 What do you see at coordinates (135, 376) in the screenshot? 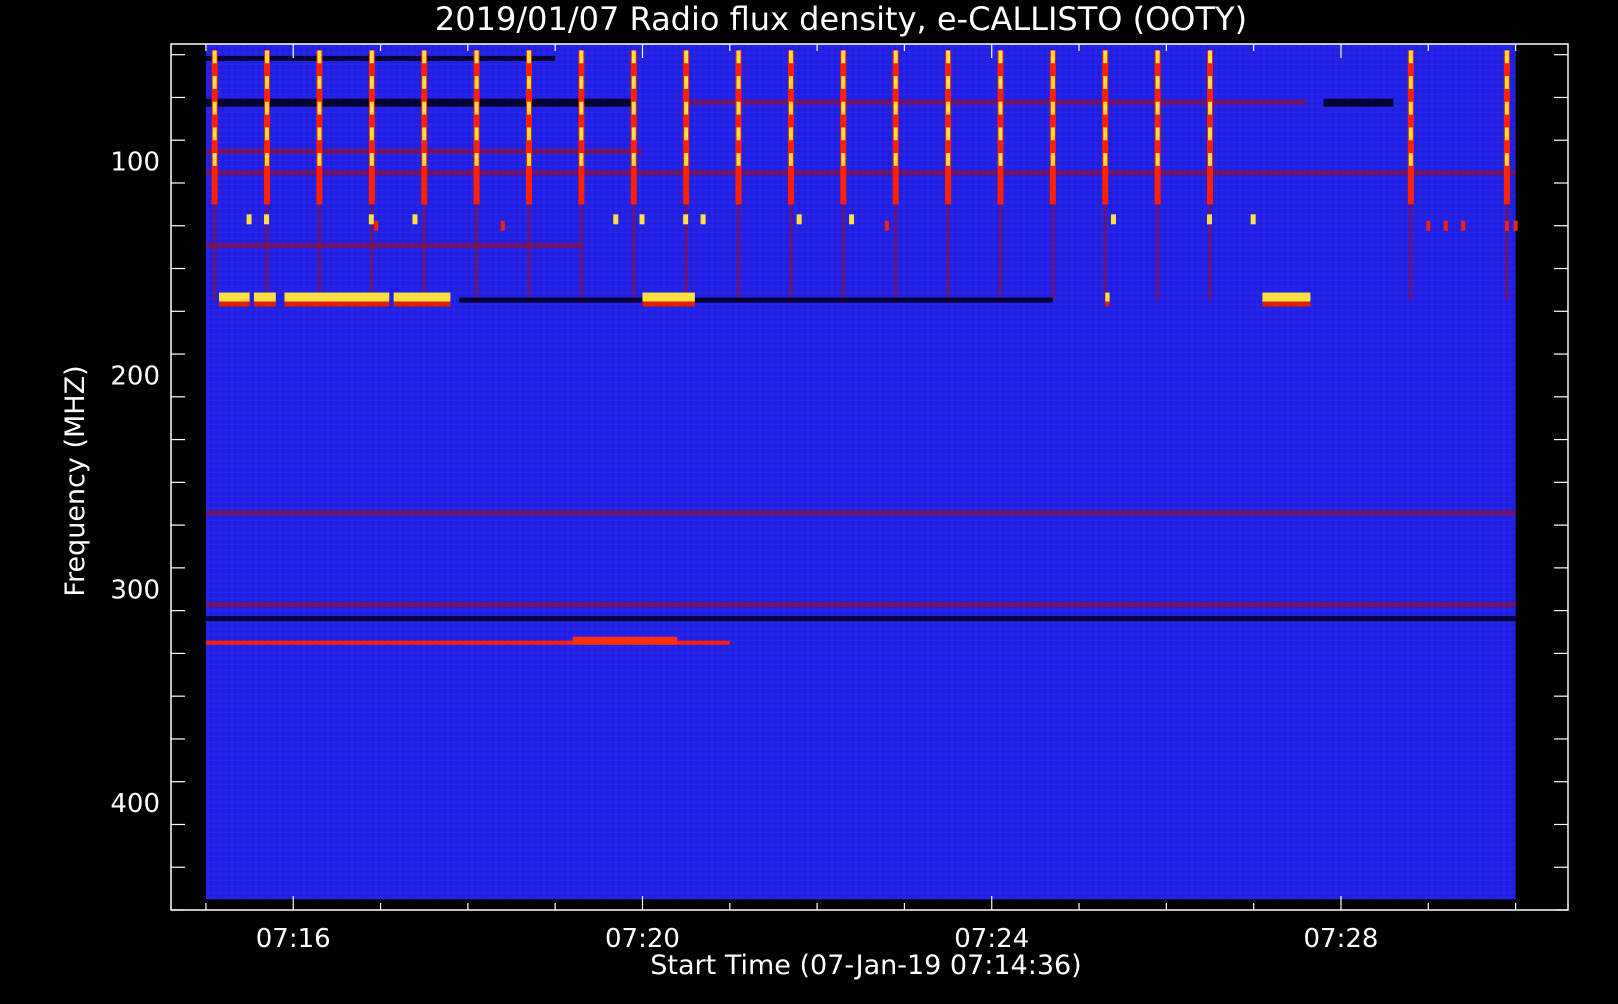
I see `y-tick-label: 200` at bounding box center [135, 376].